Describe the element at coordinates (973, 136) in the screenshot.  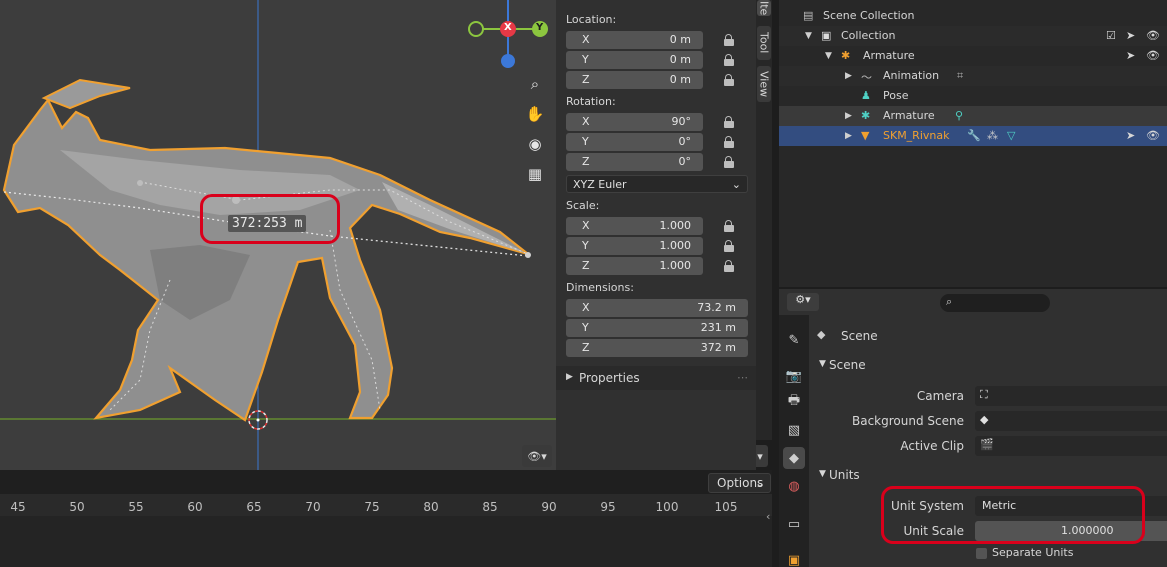
I see `outliner-row-skm-rivnak: ▶ ▼ SKM_Rivnak 🔧 ⁂ ▽ ➤ 👁` at that location.